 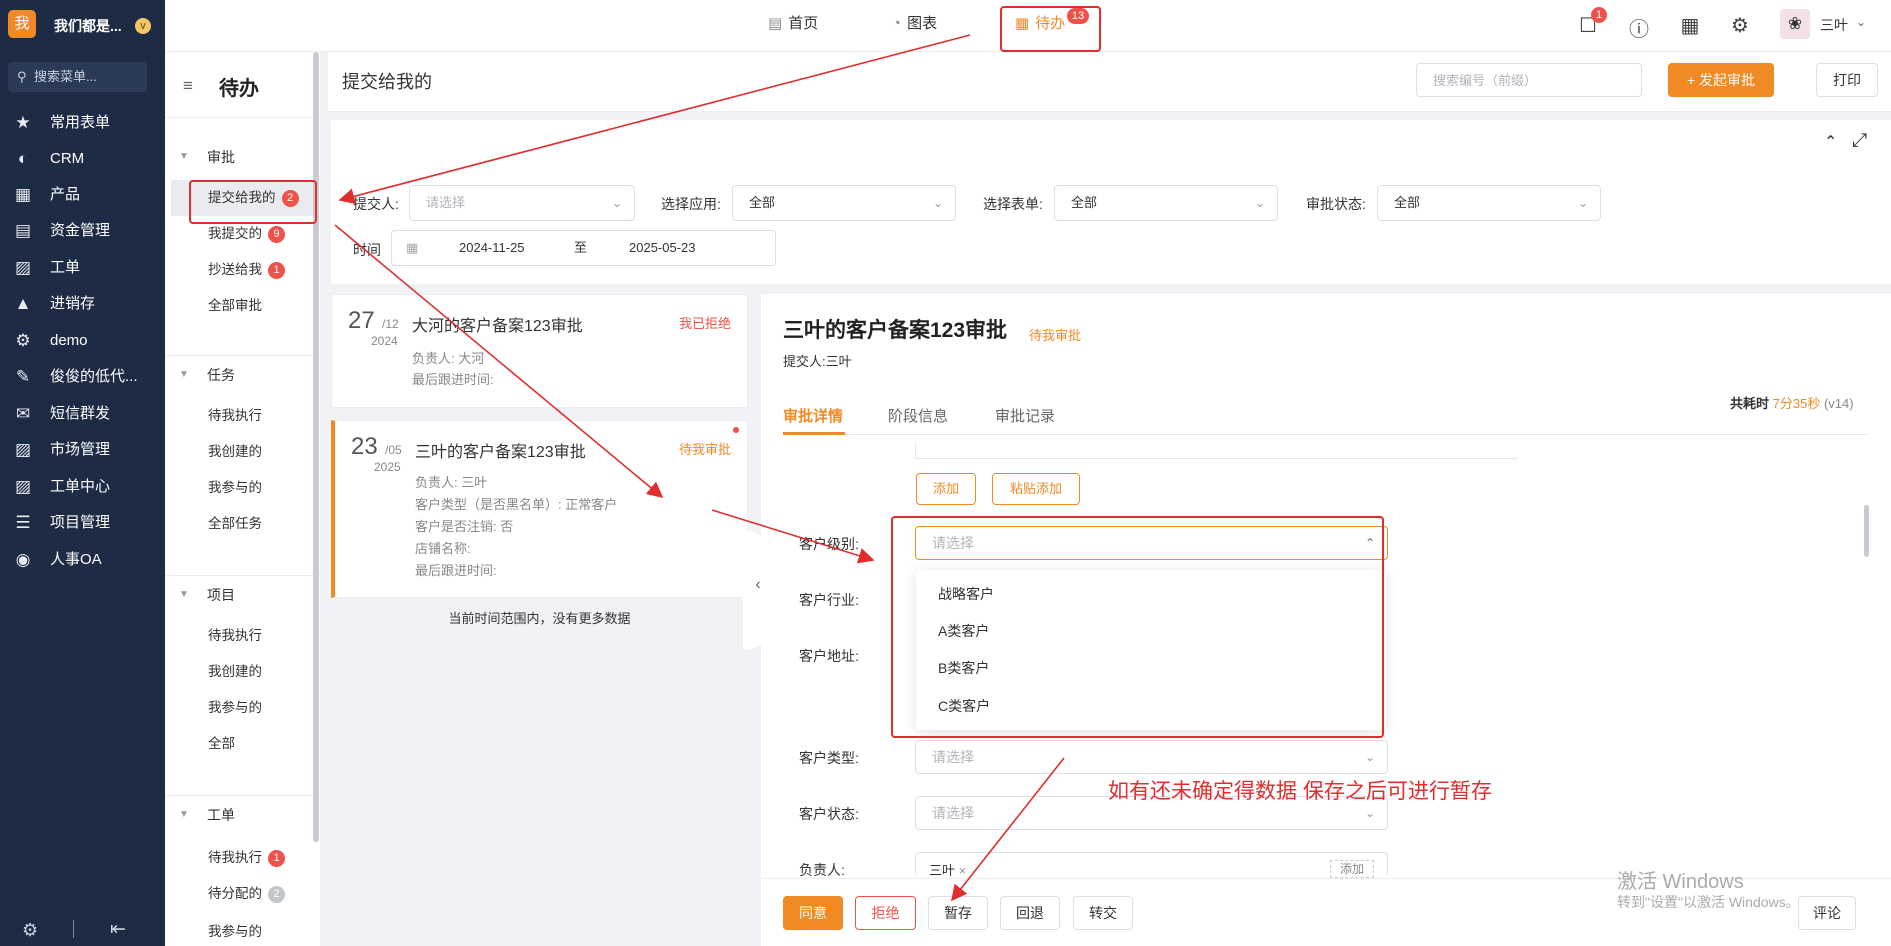 I want to click on help-icon: ⓘ, so click(x=1639, y=27).